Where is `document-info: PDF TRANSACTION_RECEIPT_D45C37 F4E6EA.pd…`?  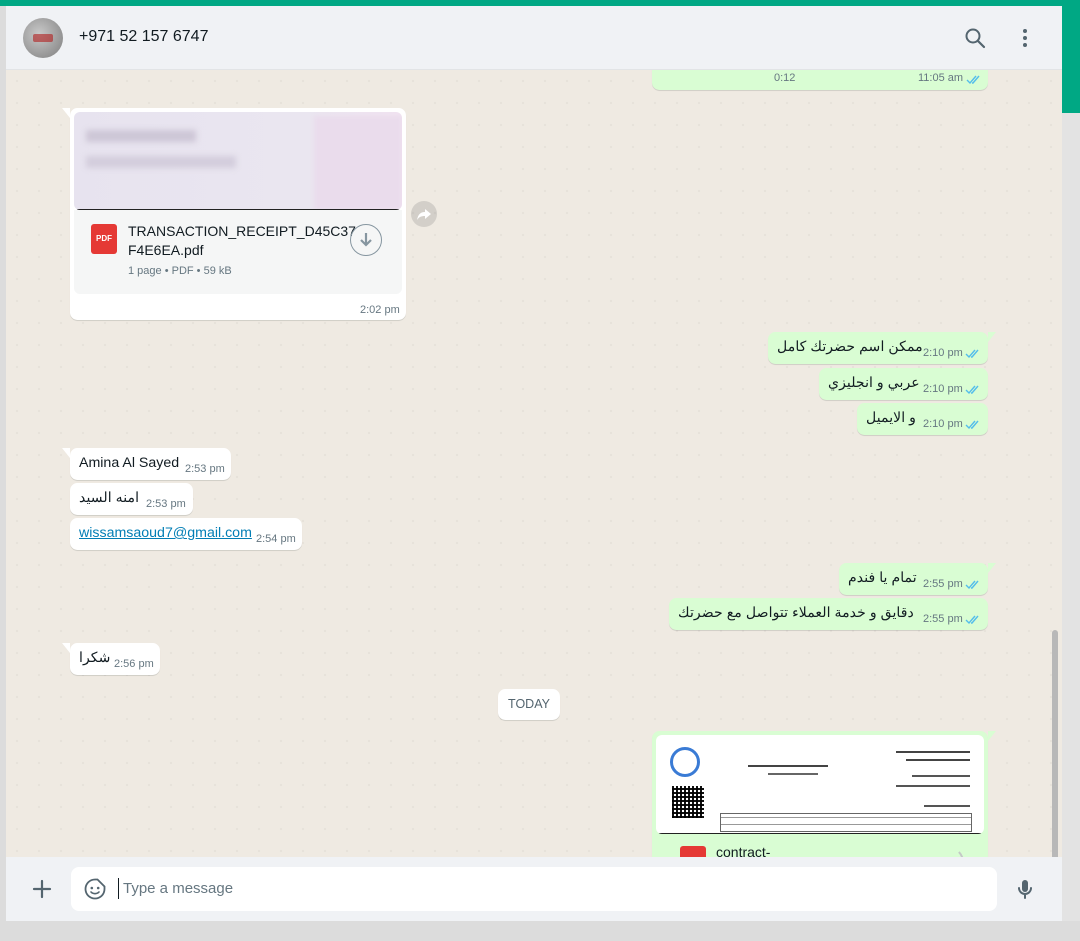
document-info: PDF TRANSACTION_RECEIPT_D45C37 F4E6EA.pd… is located at coordinates (238, 252).